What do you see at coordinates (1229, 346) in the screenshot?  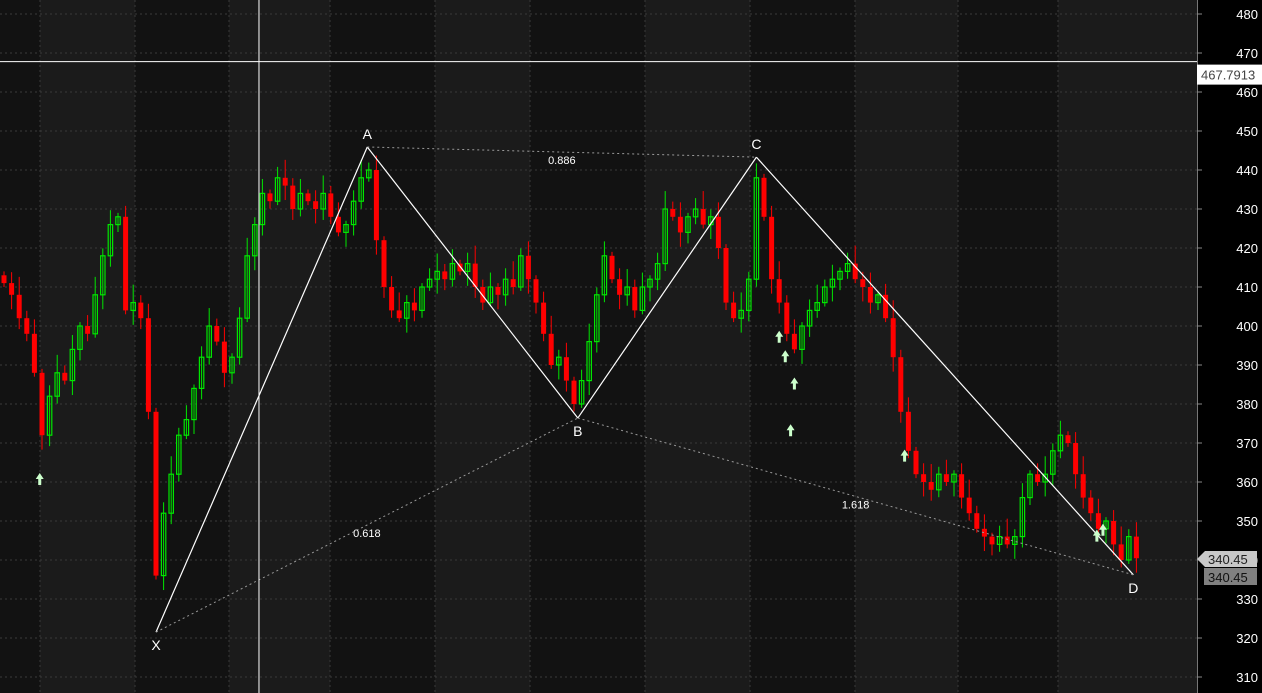 I see `price-axis` at bounding box center [1229, 346].